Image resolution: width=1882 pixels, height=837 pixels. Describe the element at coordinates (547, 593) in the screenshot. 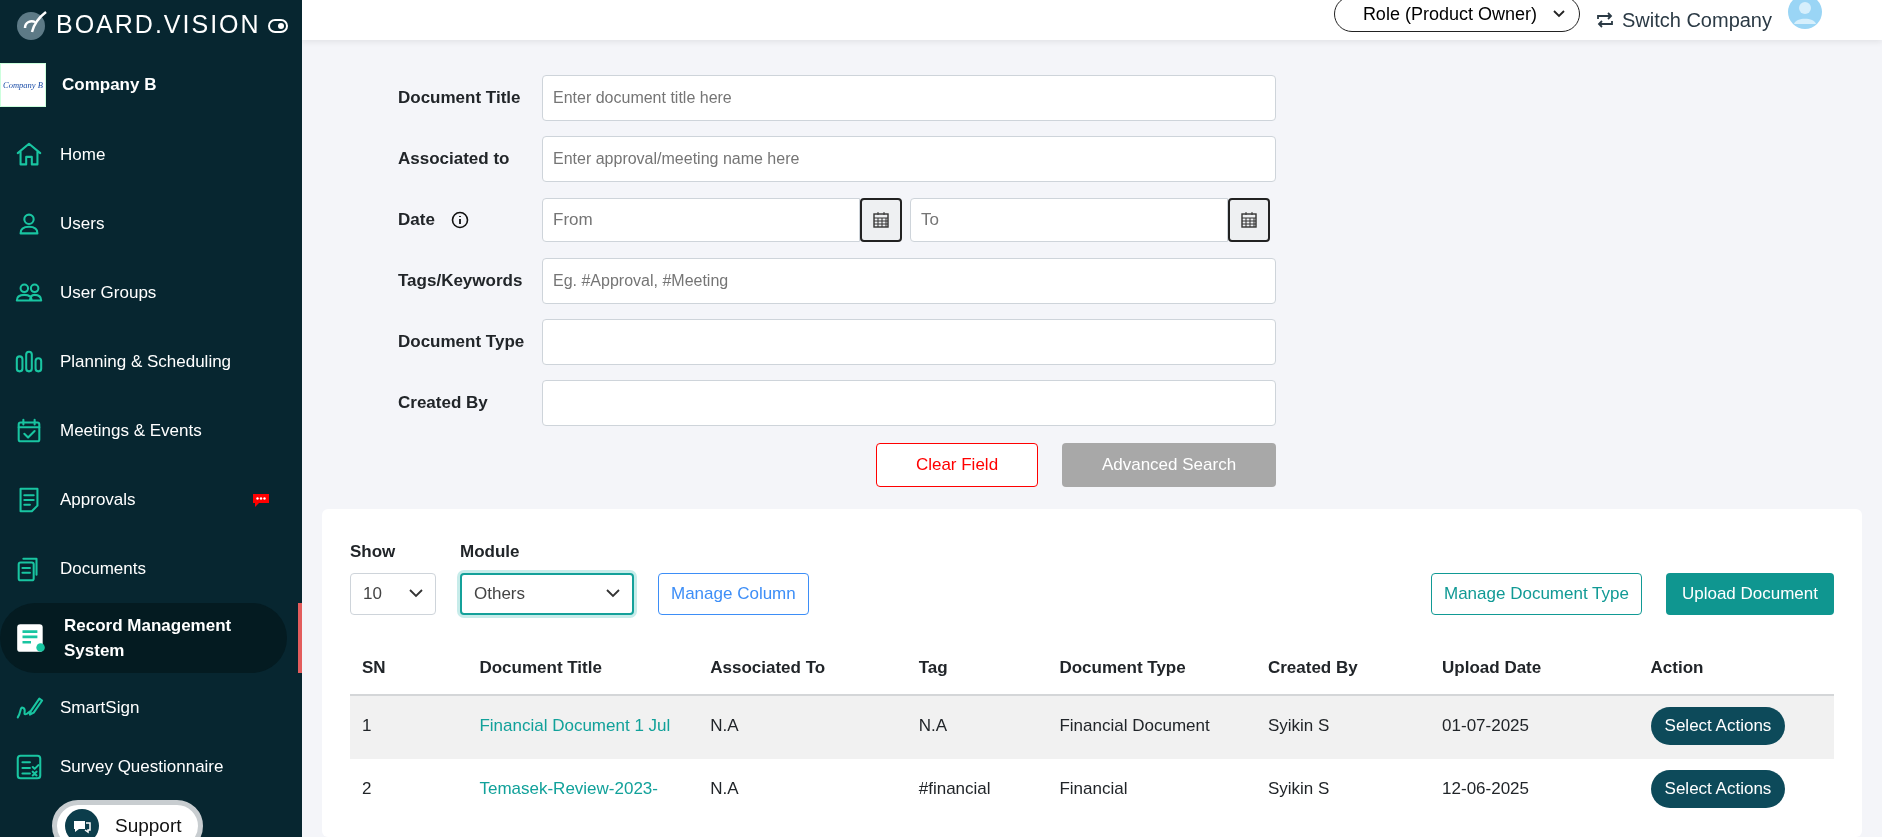

I see `module-select: Others` at that location.